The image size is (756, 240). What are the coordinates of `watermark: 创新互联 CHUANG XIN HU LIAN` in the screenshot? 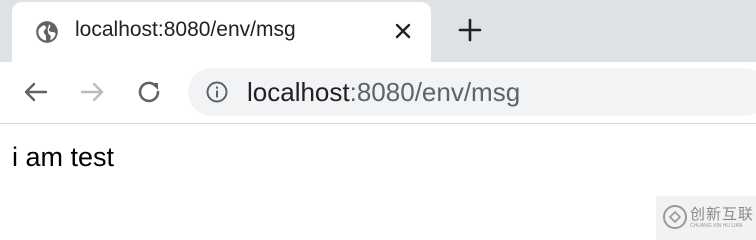 It's located at (706, 218).